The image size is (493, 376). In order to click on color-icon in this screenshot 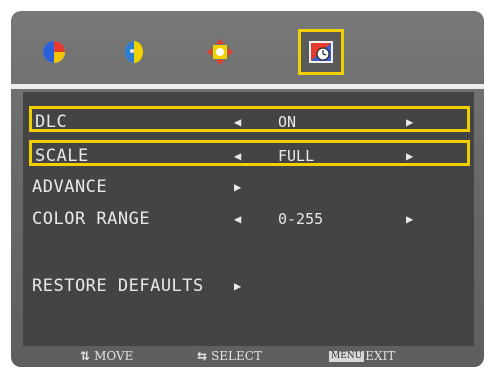, I will do `click(54, 52)`.